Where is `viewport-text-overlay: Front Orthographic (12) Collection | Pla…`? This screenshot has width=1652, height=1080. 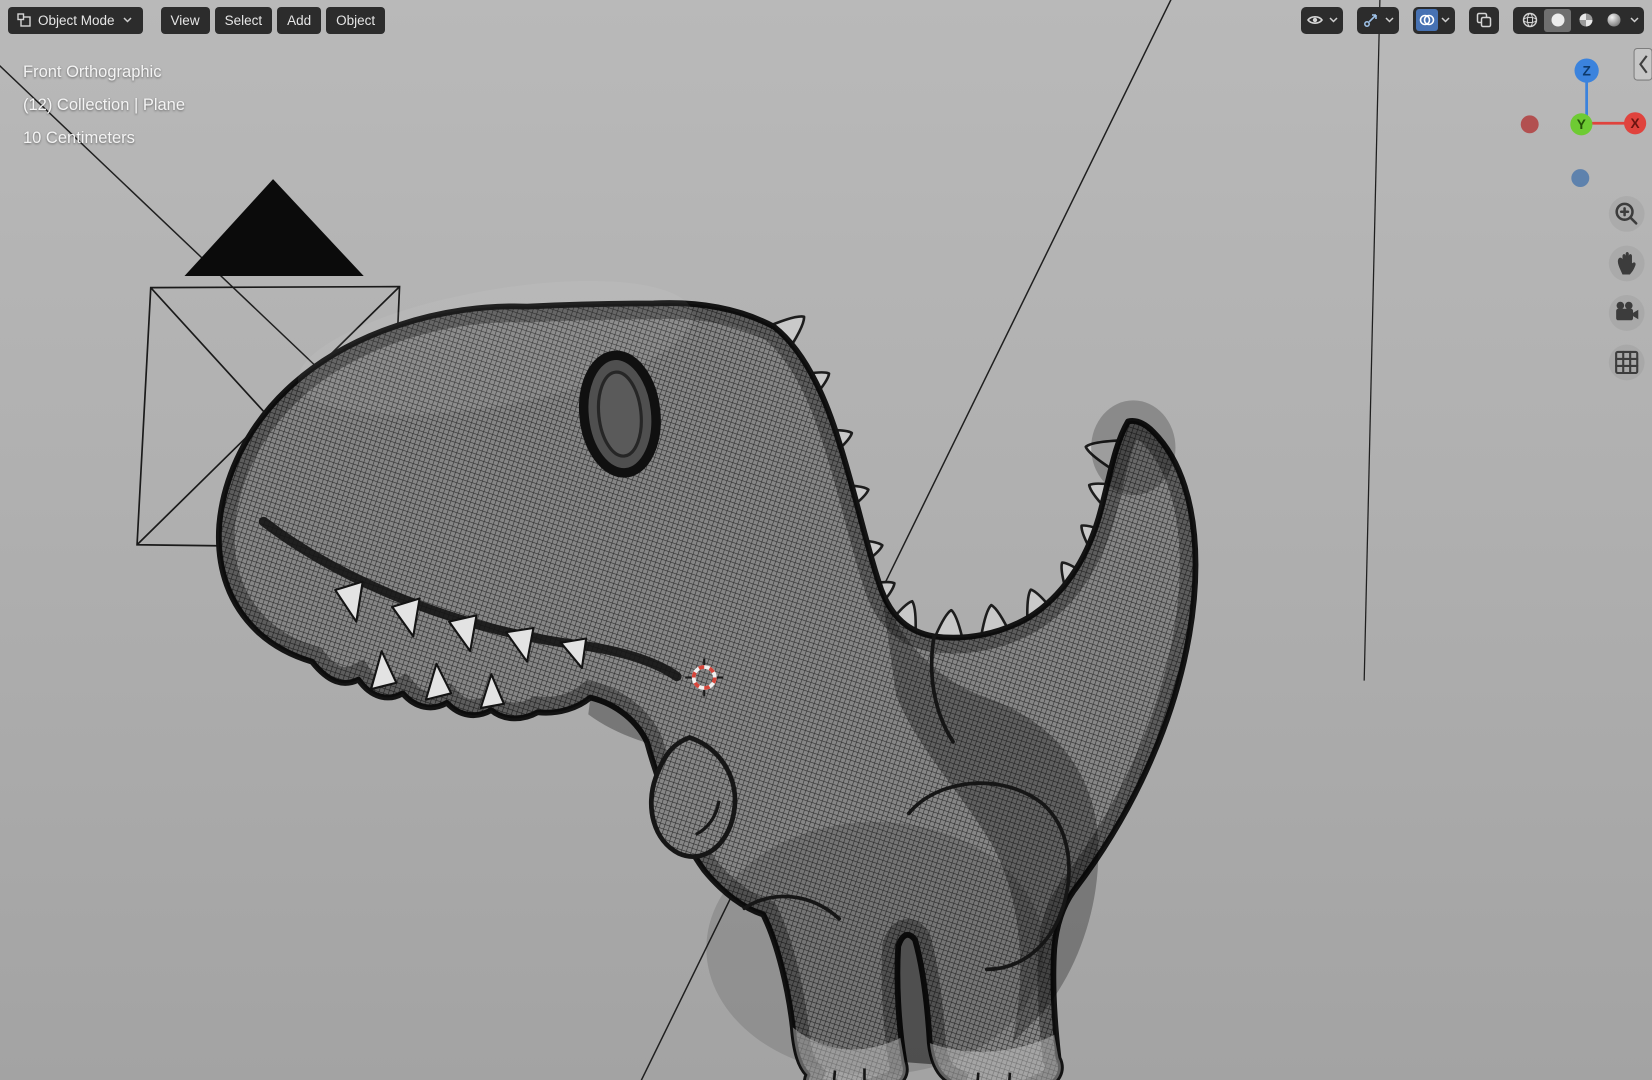
viewport-text-overlay: Front Orthographic (12) Collection | Pla… is located at coordinates (104, 105).